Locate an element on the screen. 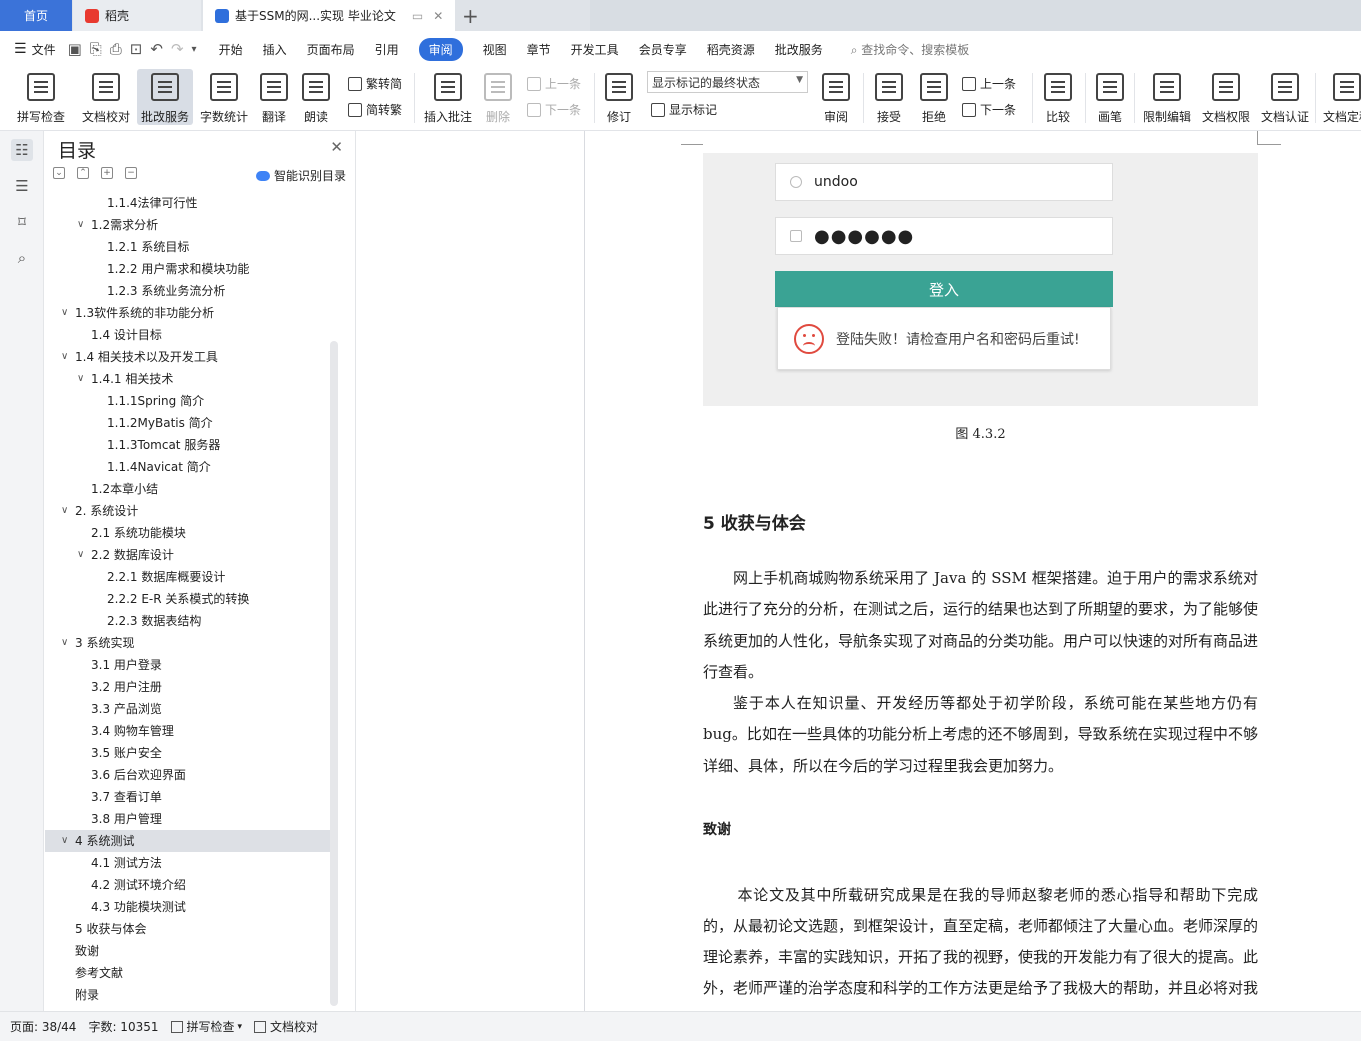  accept-button: 接受 is located at coordinates (889, 97).